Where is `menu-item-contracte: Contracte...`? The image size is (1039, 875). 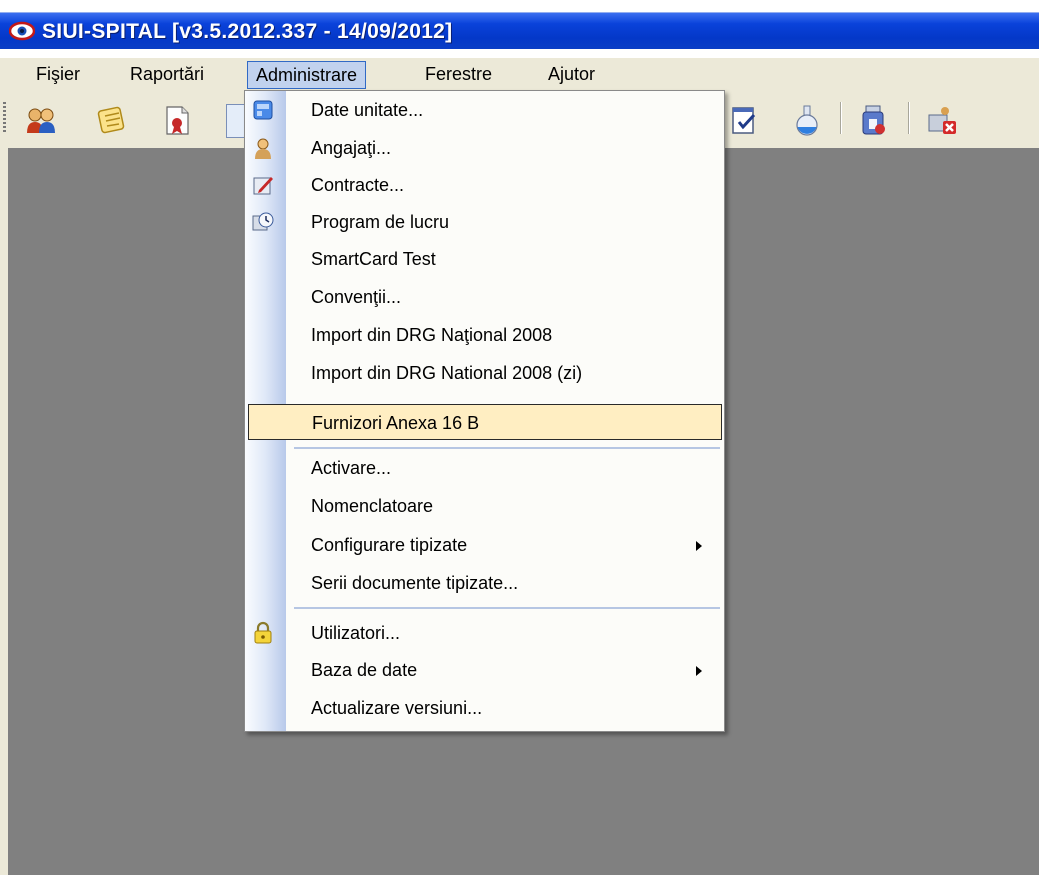
menu-item-contracte: Contracte... is located at coordinates (484, 185).